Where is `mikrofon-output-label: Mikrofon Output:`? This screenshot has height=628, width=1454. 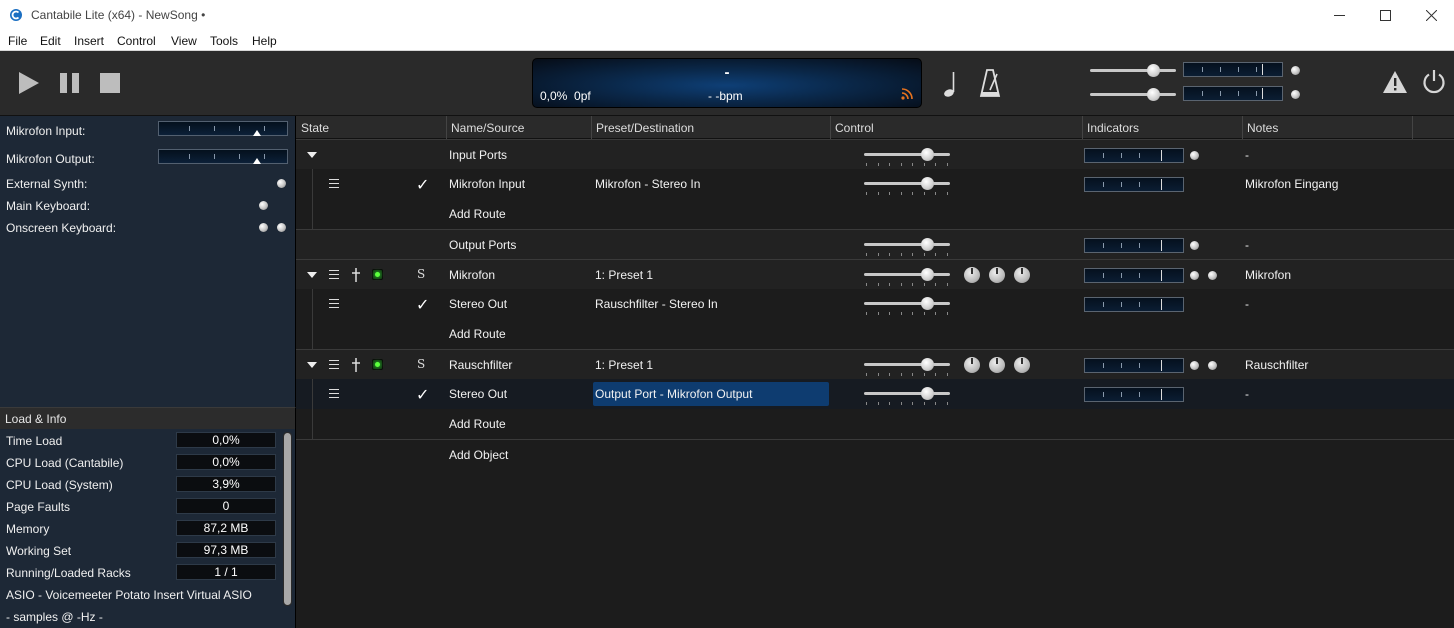 mikrofon-output-label: Mikrofon Output: is located at coordinates (50, 159).